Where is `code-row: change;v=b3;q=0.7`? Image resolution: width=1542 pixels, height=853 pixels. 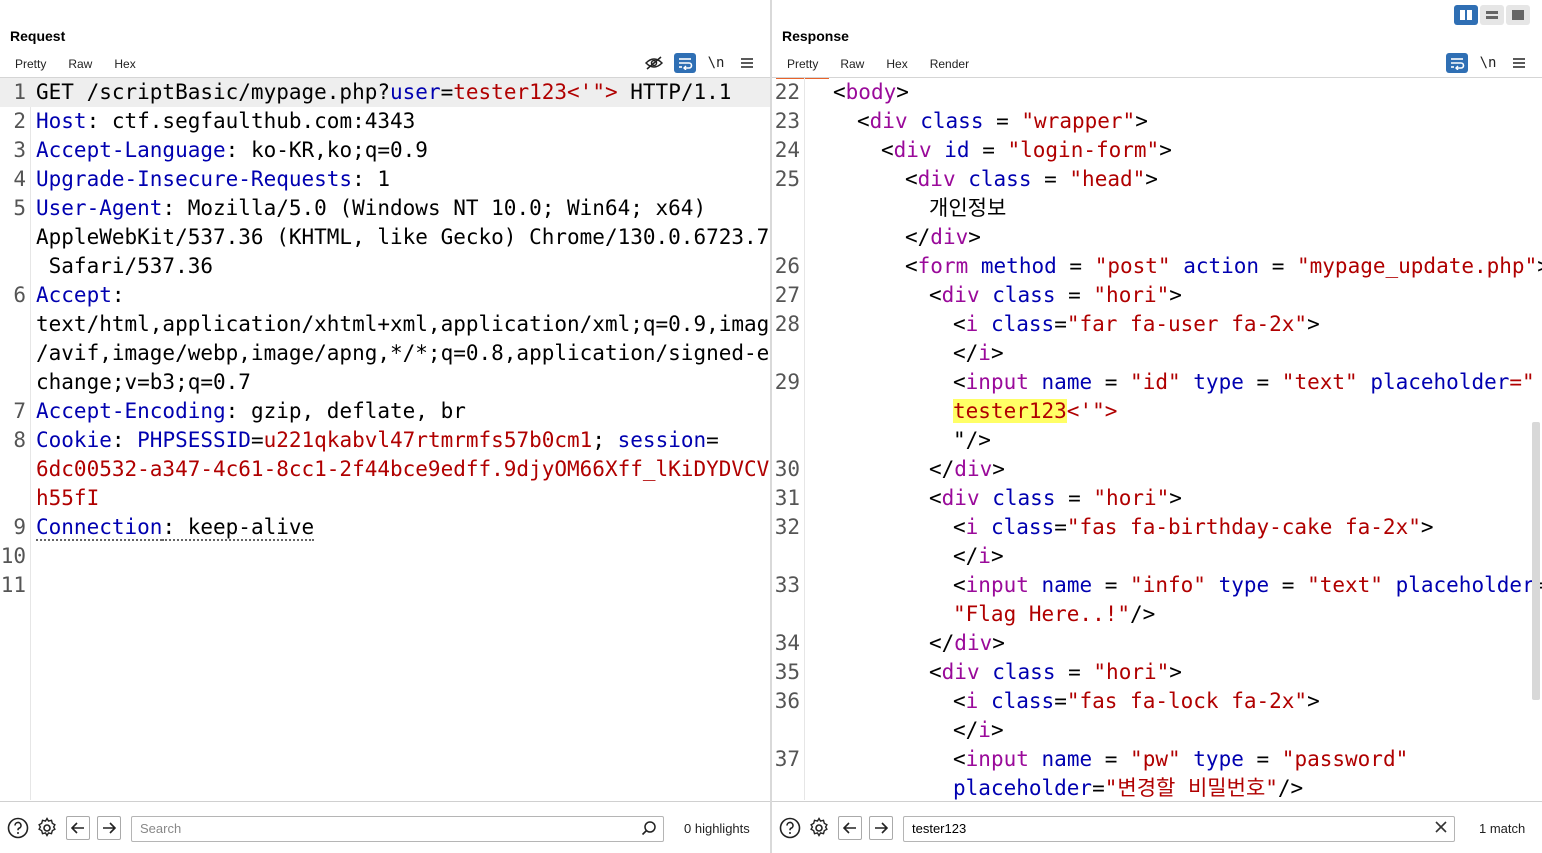
code-row: change;v=b3;q=0.7 is located at coordinates (385, 382).